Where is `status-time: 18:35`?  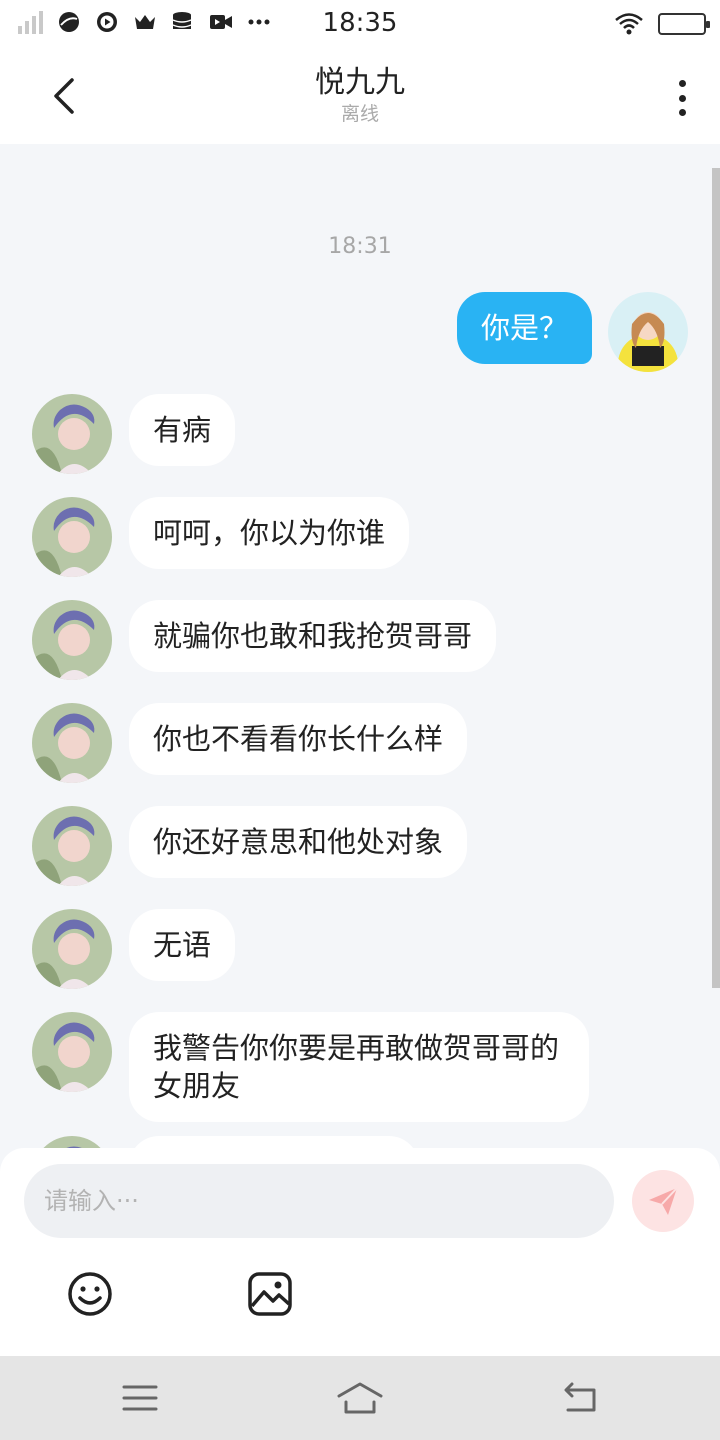 status-time: 18:35 is located at coordinates (360, 23).